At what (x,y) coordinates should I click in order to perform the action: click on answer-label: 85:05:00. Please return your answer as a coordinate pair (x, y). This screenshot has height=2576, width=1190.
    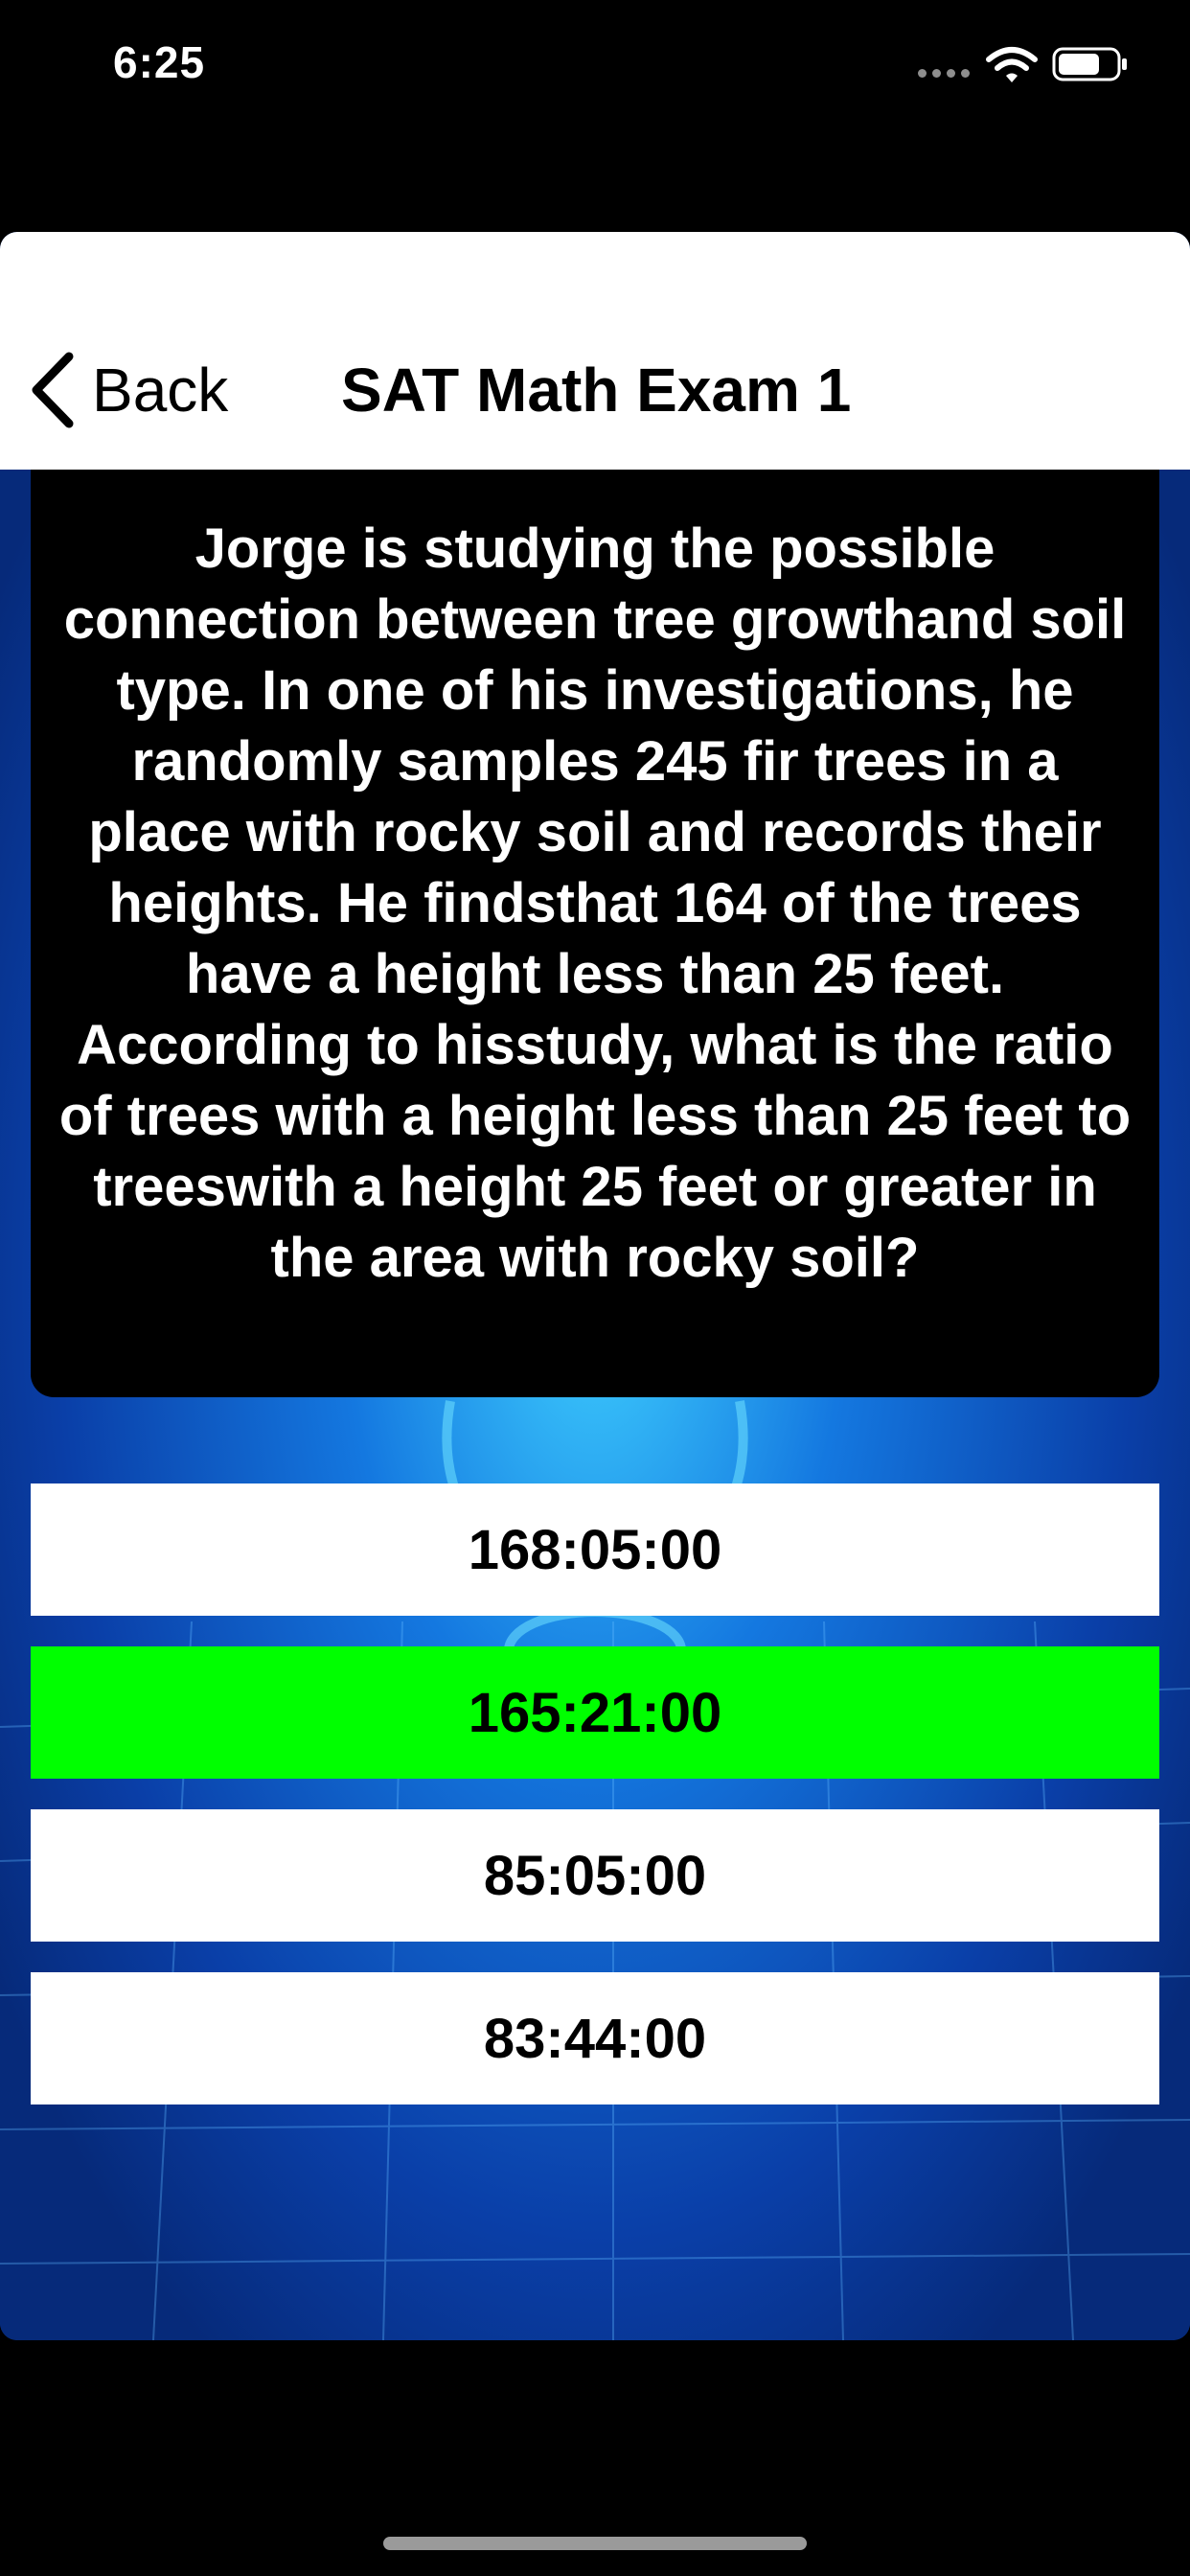
    Looking at the image, I should click on (595, 1875).